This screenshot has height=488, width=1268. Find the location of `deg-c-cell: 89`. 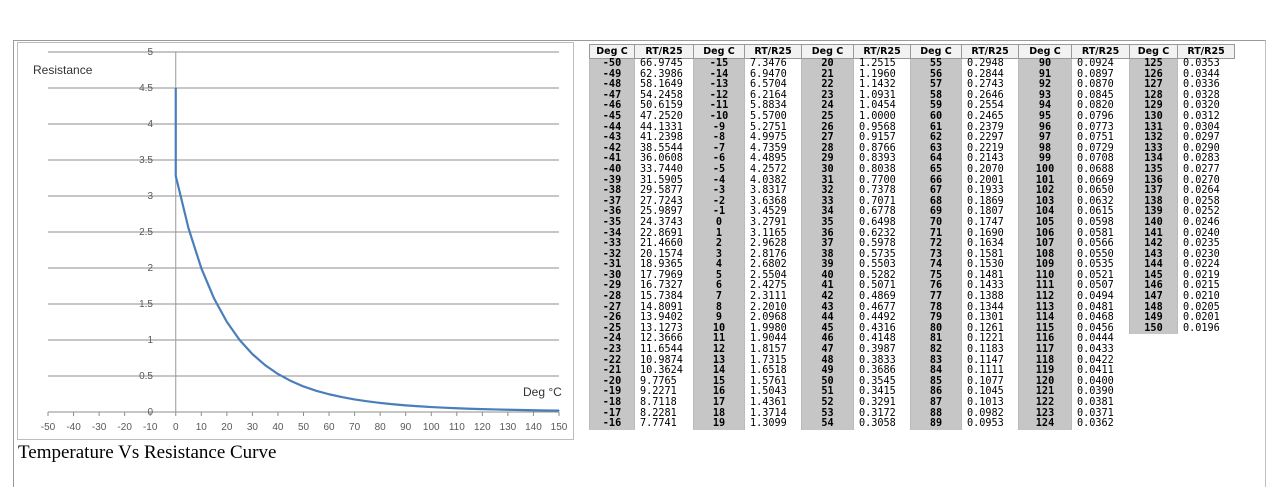

deg-c-cell: 89 is located at coordinates (936, 424).